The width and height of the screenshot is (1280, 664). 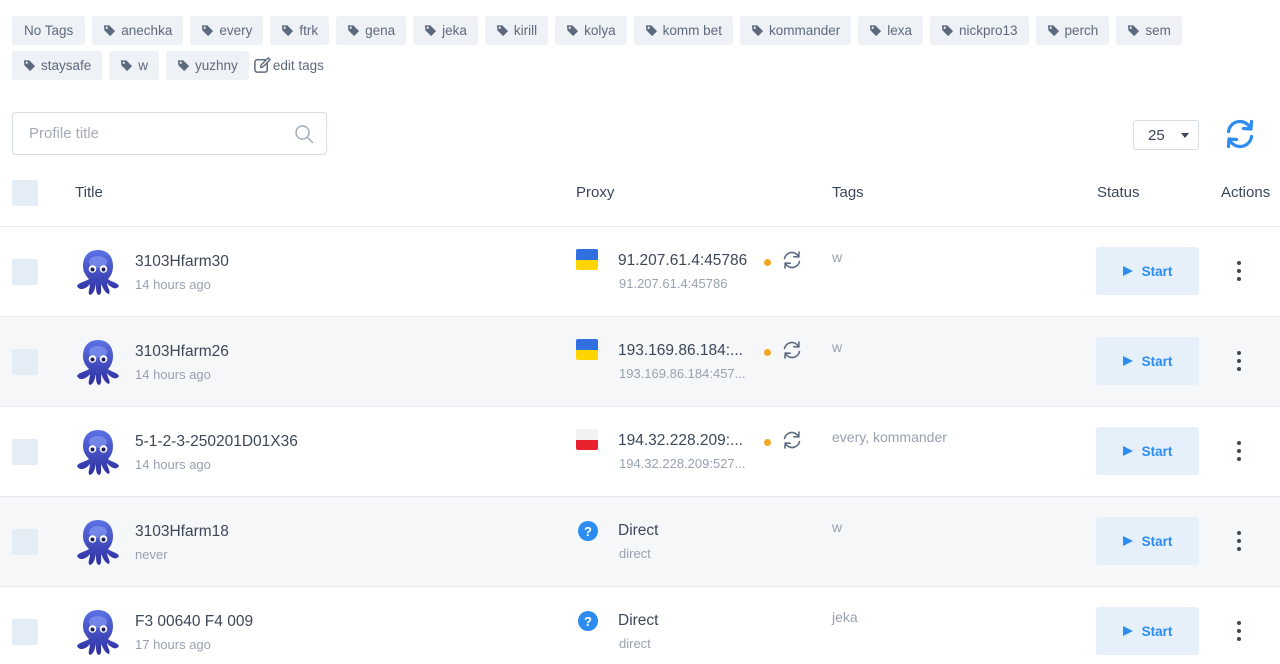 I want to click on tag-w: w, so click(x=134, y=65).